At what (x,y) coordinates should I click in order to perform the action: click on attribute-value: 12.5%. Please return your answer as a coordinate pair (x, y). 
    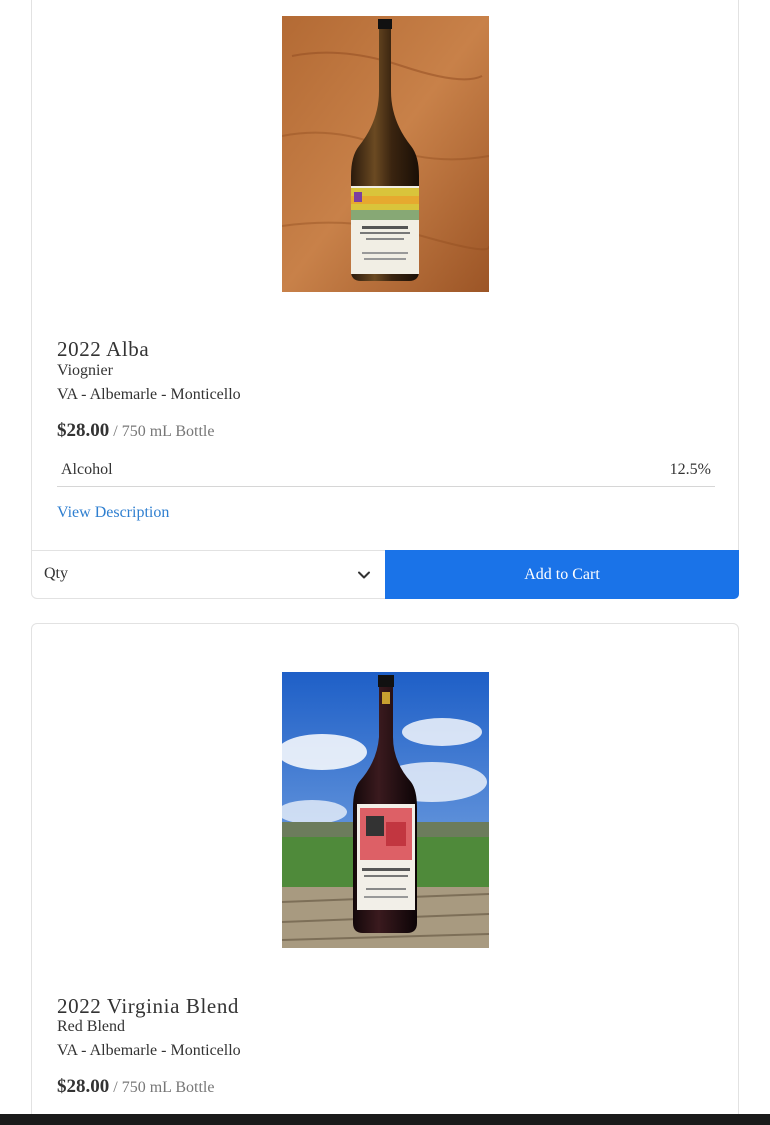
    Looking at the image, I should click on (690, 469).